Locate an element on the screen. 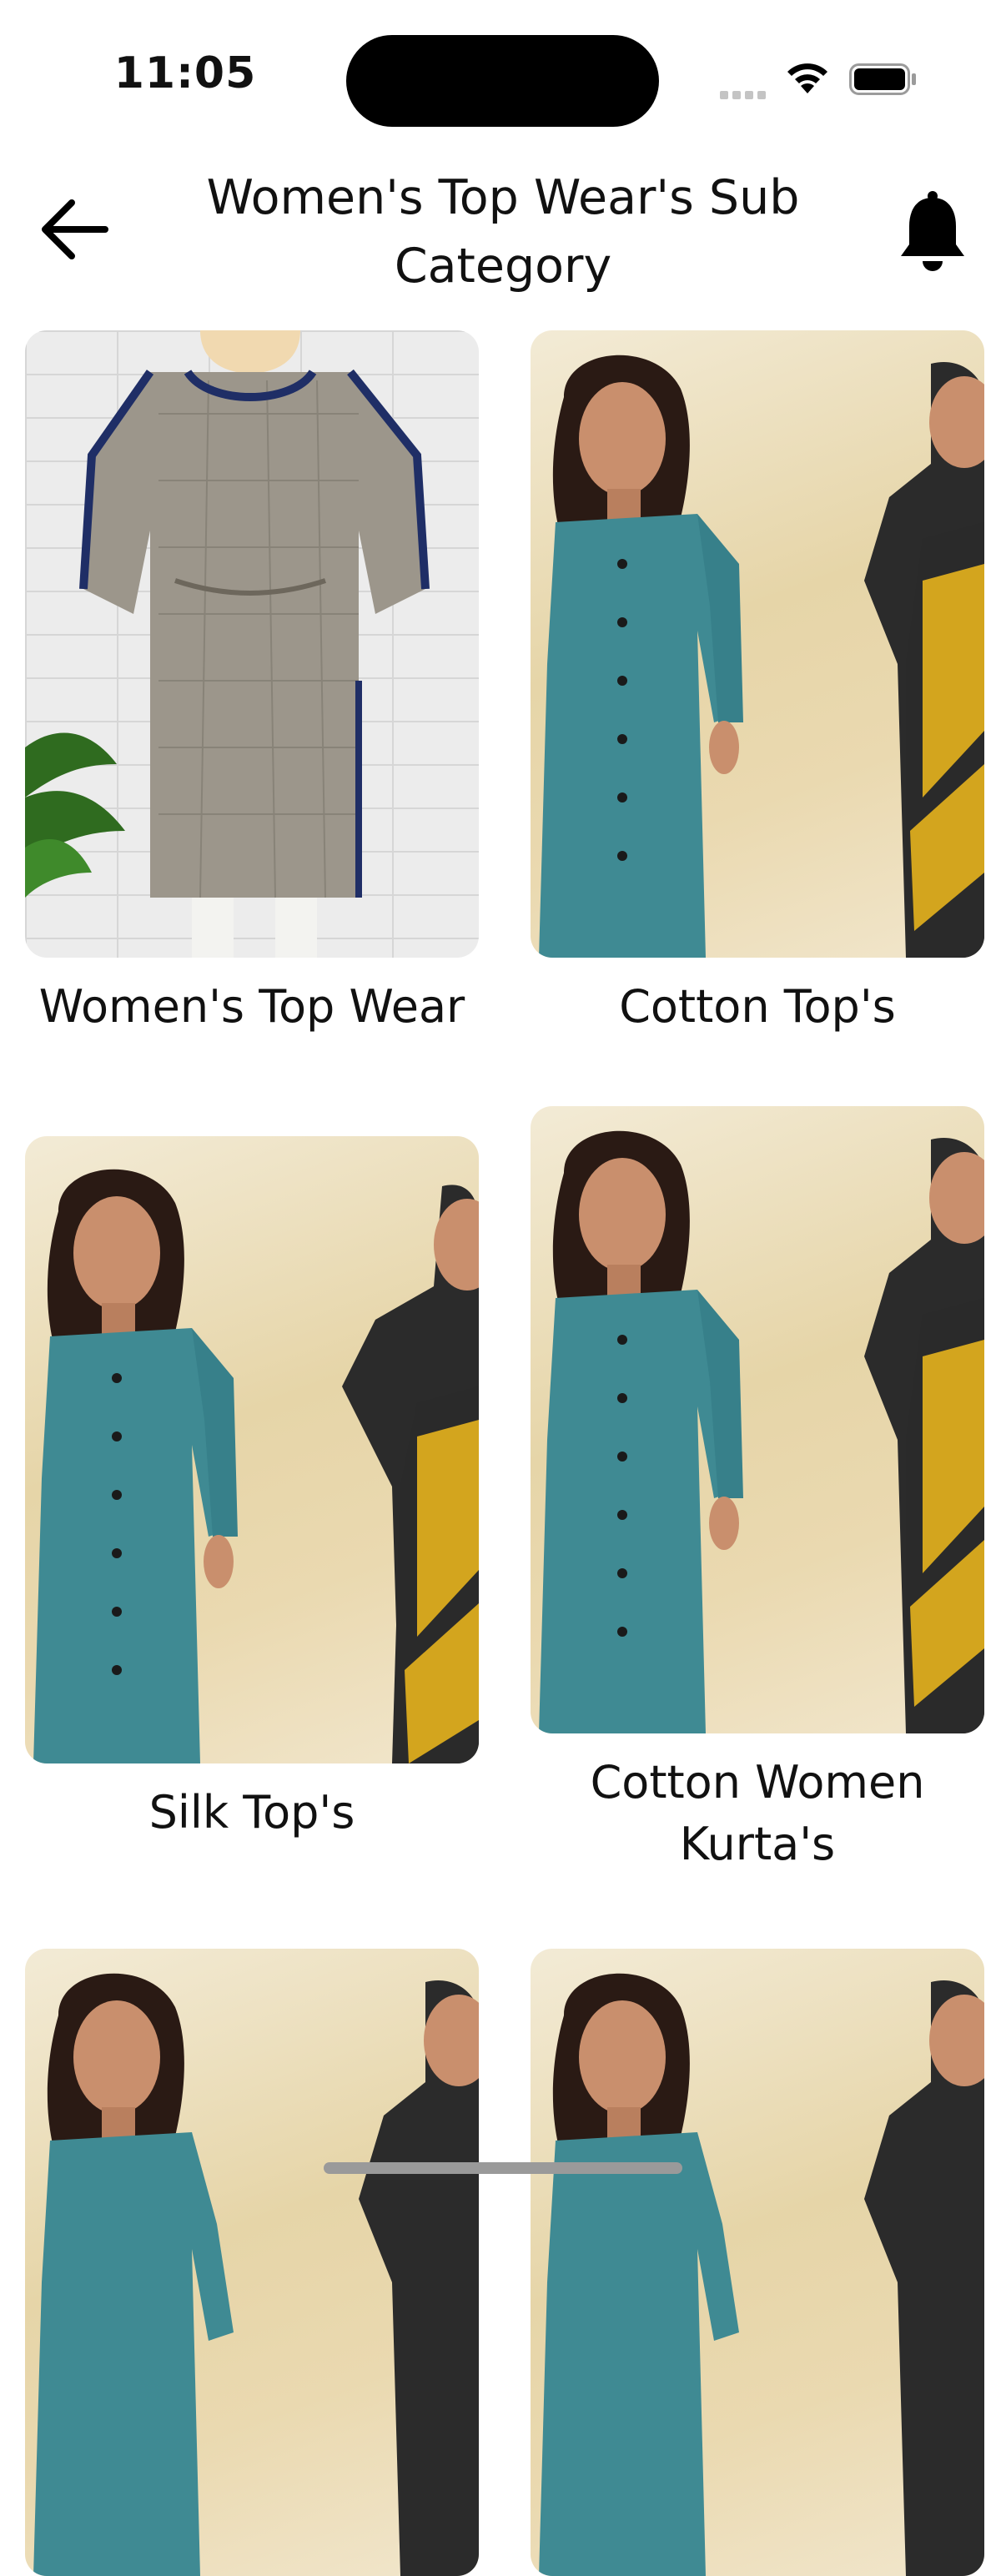 This screenshot has width=1006, height=2576. category-card-cotton-tops: Cotton Top's is located at coordinates (757, 684).